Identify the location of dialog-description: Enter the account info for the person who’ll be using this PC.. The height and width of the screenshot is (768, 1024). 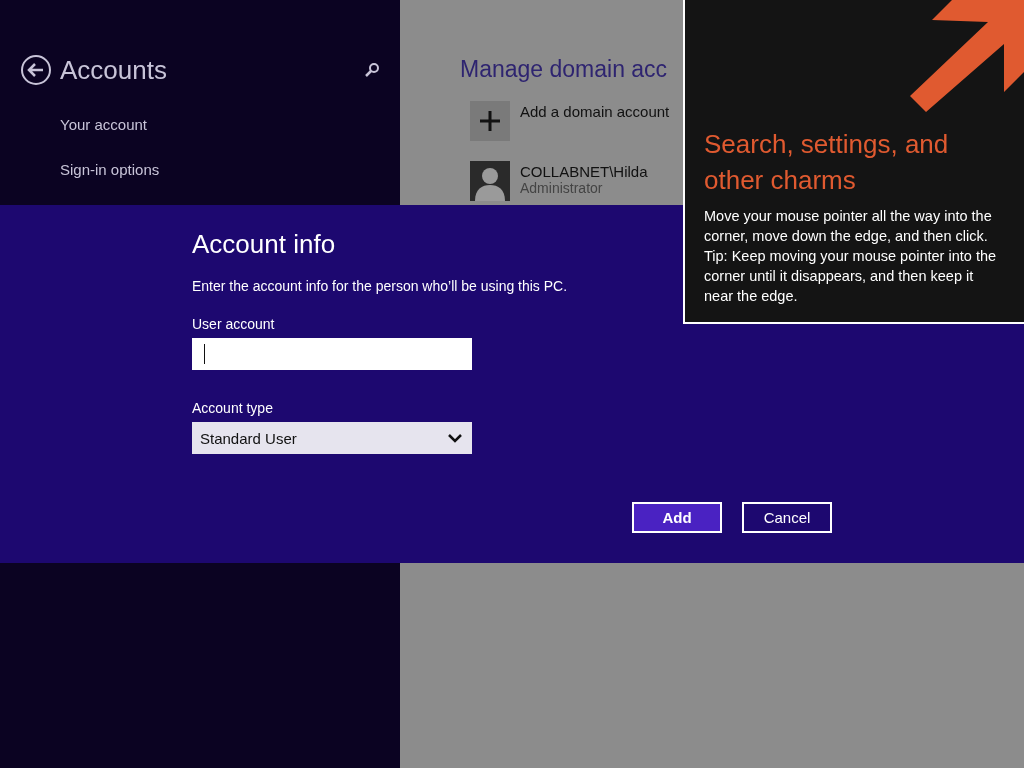
(380, 286).